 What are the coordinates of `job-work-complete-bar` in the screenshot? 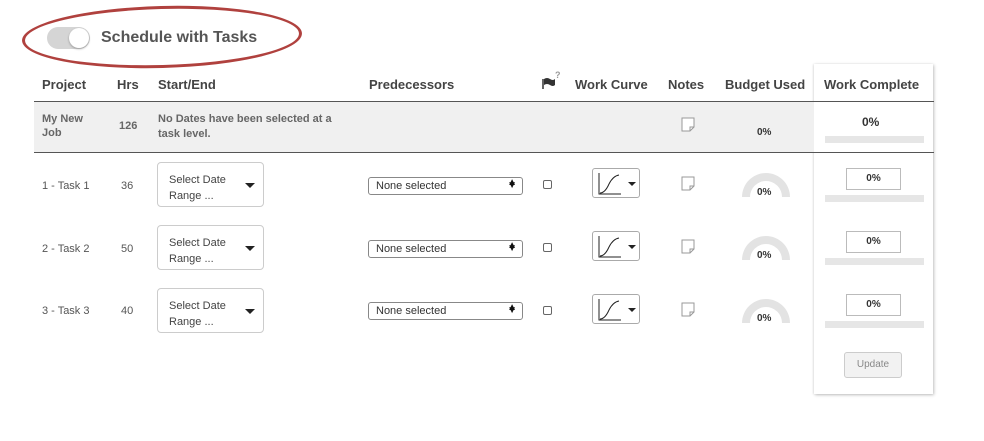 It's located at (874, 139).